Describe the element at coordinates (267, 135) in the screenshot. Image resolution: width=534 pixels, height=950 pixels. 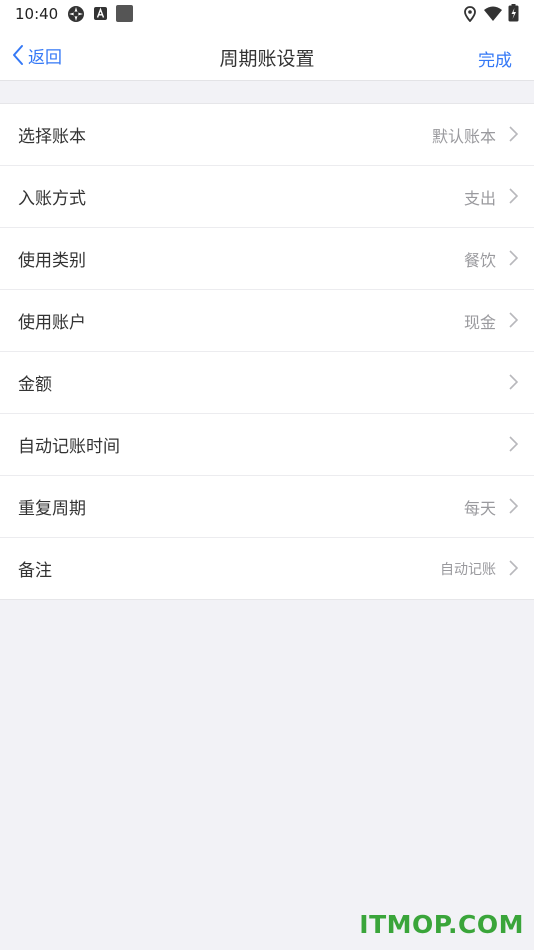
I see `row-select-ledger: 选择账本 默认账本` at that location.